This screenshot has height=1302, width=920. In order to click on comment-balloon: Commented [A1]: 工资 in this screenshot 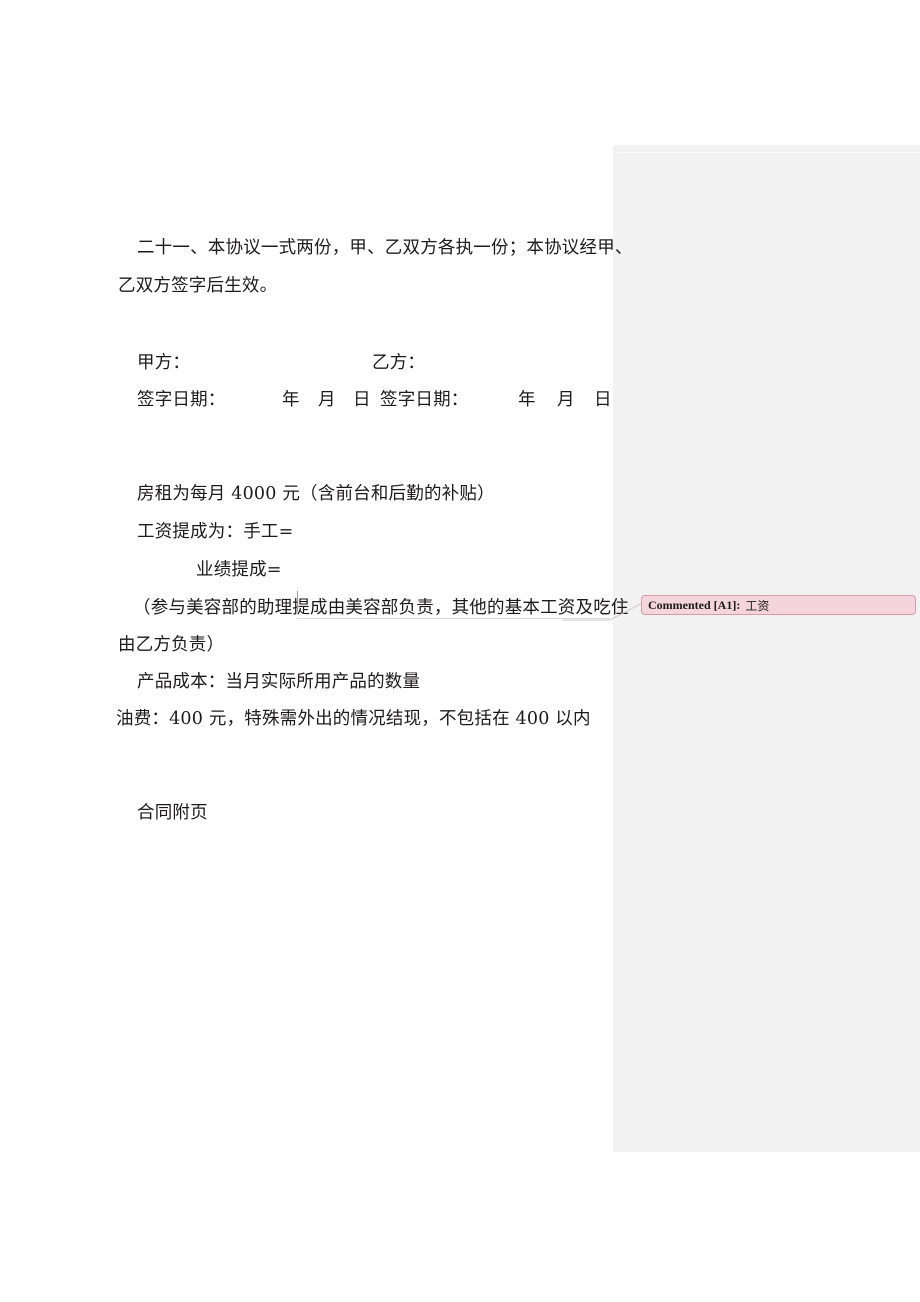, I will do `click(778, 605)`.